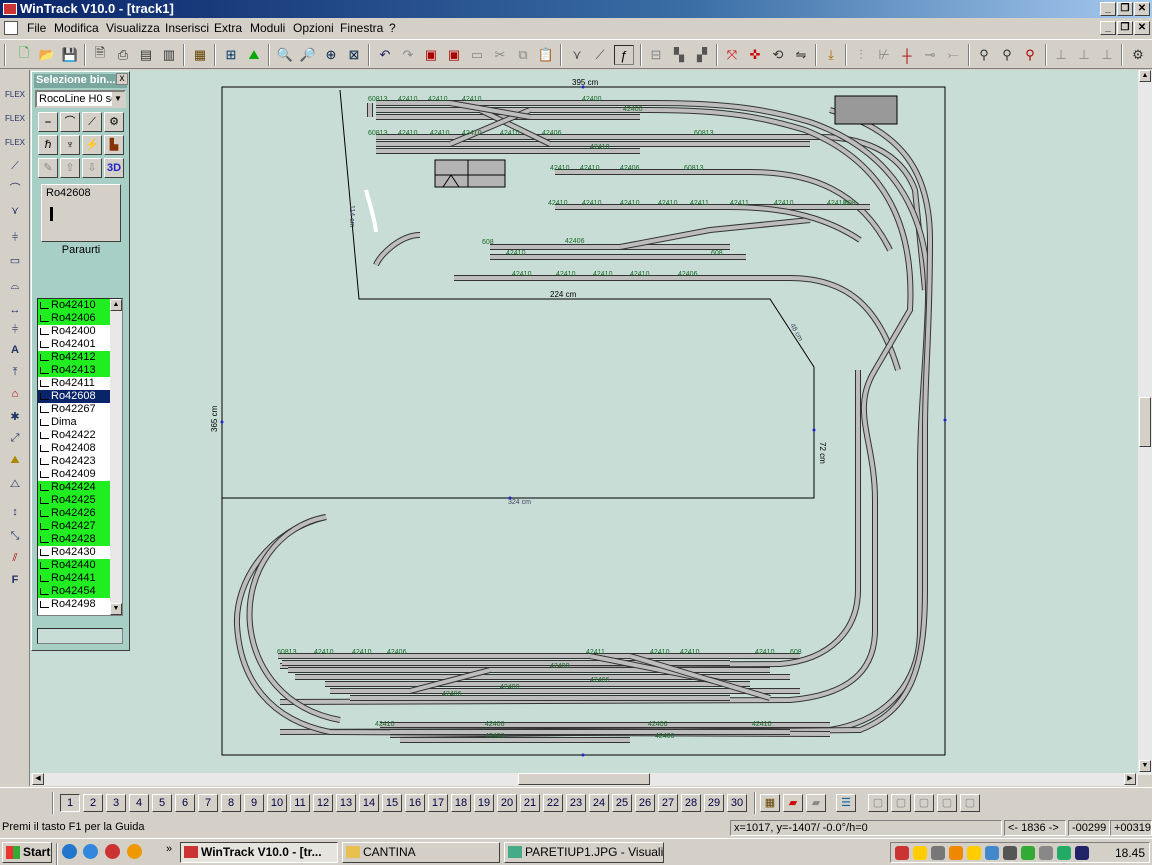 The image size is (1152, 865). I want to click on gradient-tool-icon: ⤡, so click(15, 536).